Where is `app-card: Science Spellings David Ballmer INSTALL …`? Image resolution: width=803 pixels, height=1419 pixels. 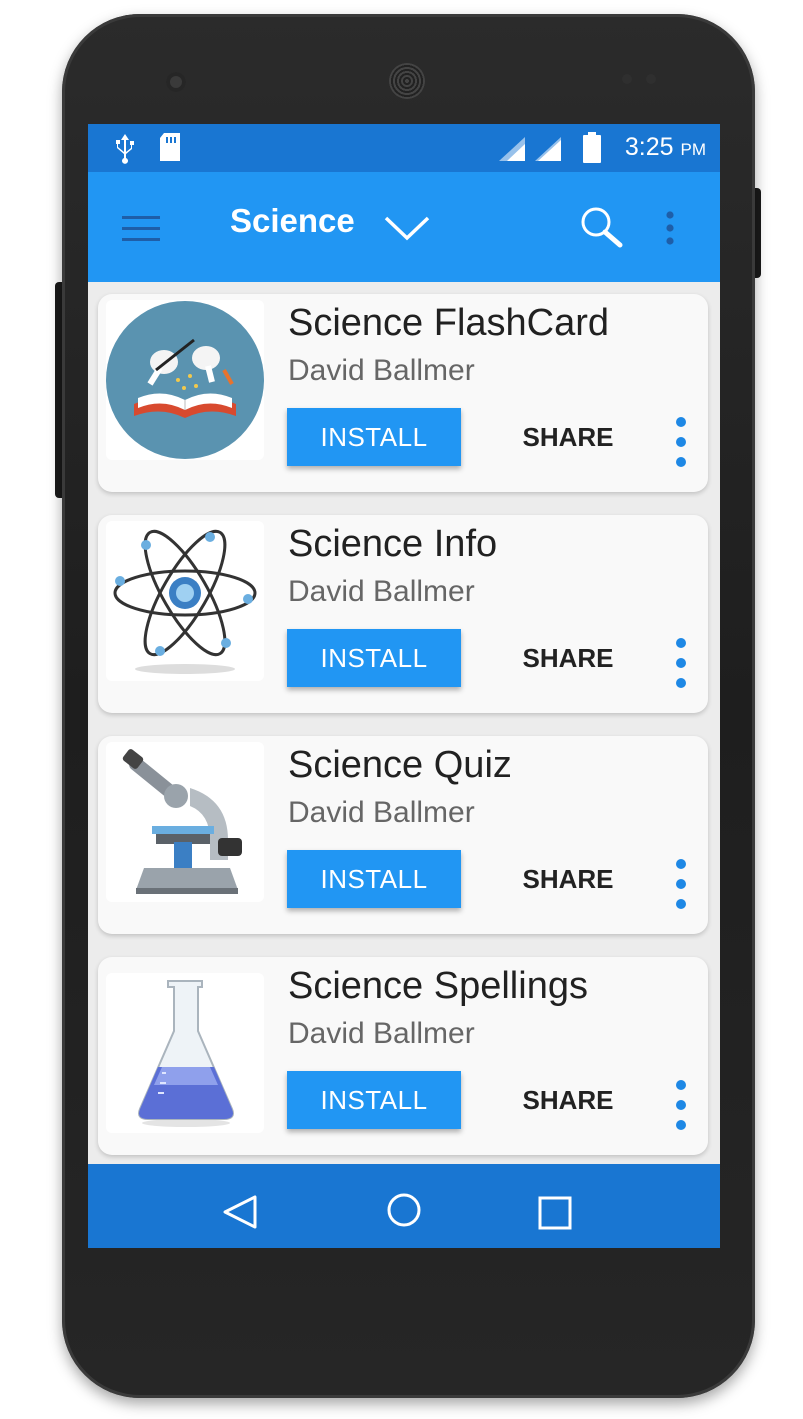
app-card: Science Spellings David Ballmer INSTALL … is located at coordinates (403, 1056).